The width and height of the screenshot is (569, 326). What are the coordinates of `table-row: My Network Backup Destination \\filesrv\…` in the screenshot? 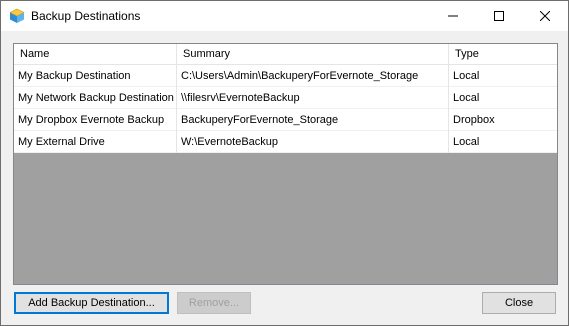 It's located at (285, 98).